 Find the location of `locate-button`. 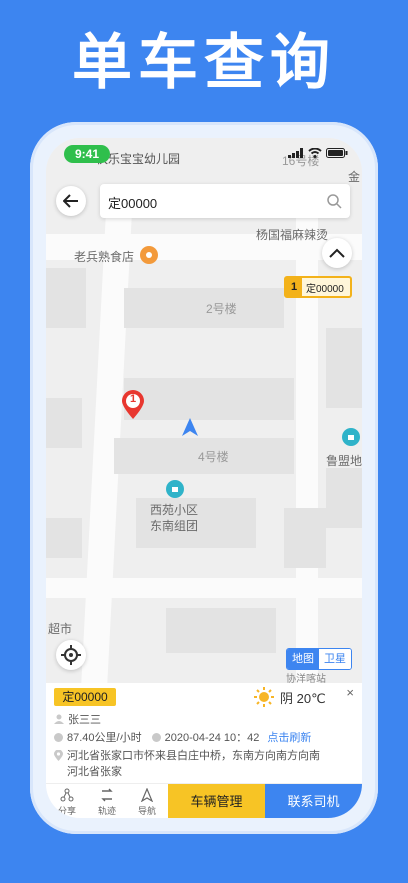

locate-button is located at coordinates (71, 655).